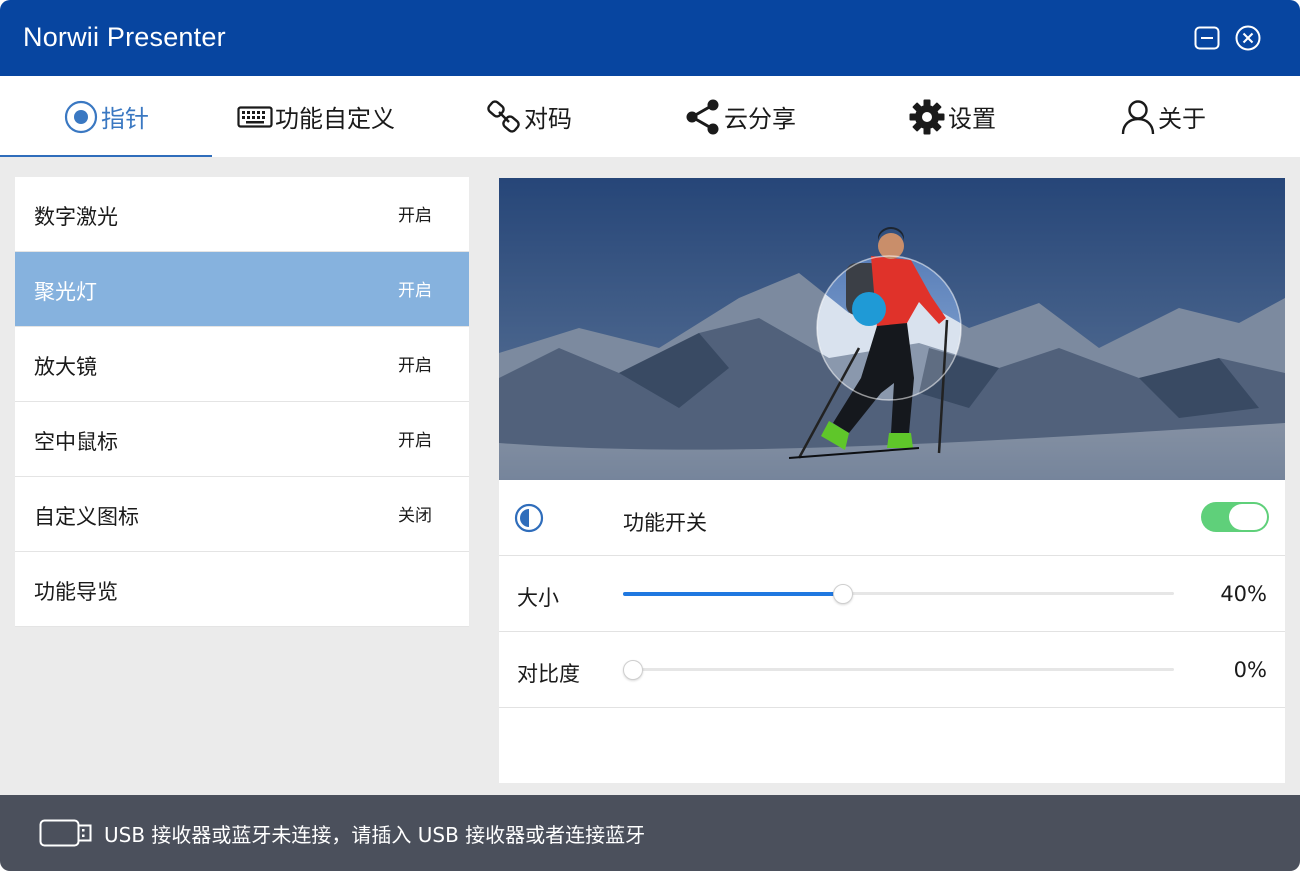 This screenshot has height=871, width=1300. I want to click on contrast-label: 对比度, so click(548, 674).